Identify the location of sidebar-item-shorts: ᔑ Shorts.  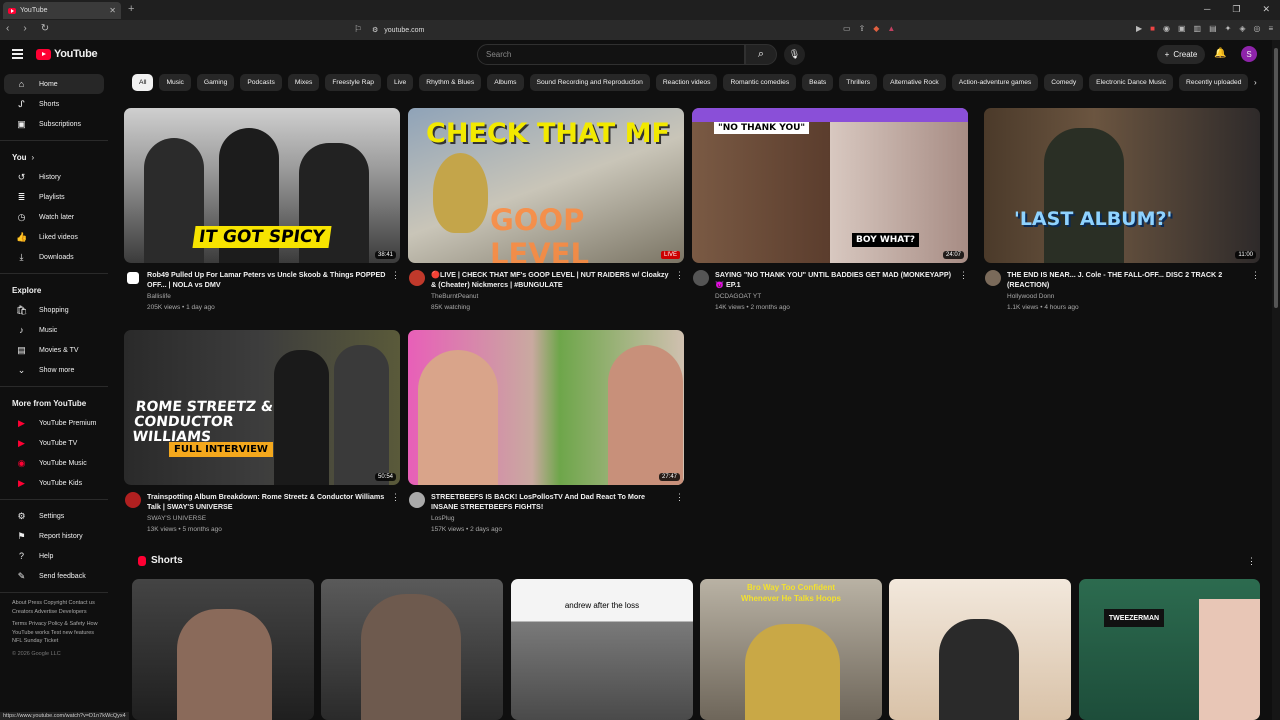
(54, 104).